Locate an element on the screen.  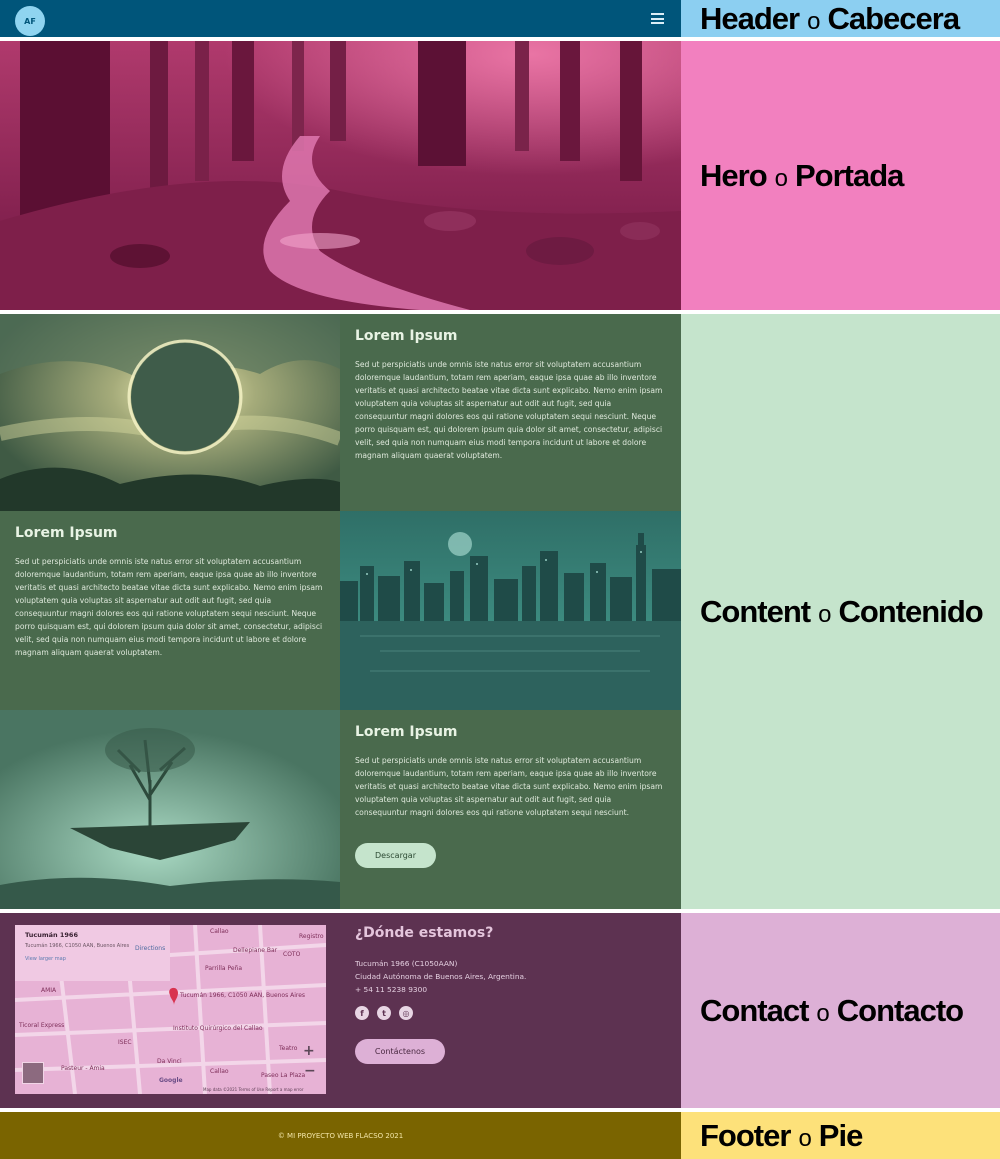
annotation-translation: Cabecera is located at coordinates (893, 18).